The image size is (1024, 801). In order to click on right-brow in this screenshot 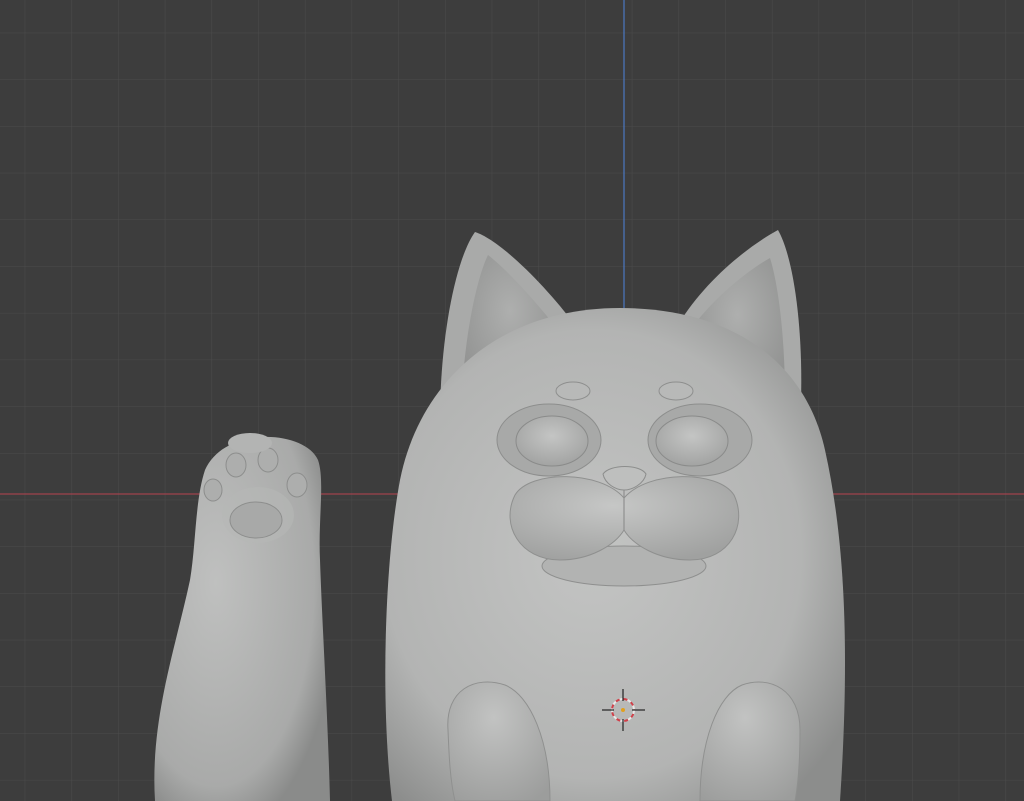, I will do `click(676, 391)`.